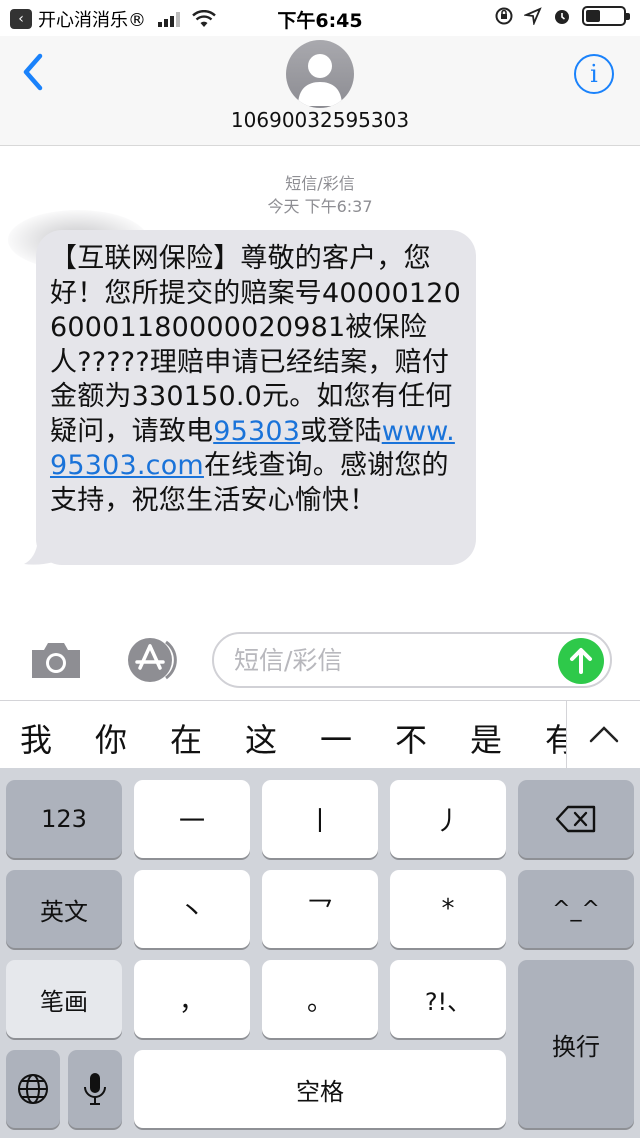 This screenshot has width=640, height=1138. What do you see at coordinates (192, 999) in the screenshot?
I see `key-comma: ，` at bounding box center [192, 999].